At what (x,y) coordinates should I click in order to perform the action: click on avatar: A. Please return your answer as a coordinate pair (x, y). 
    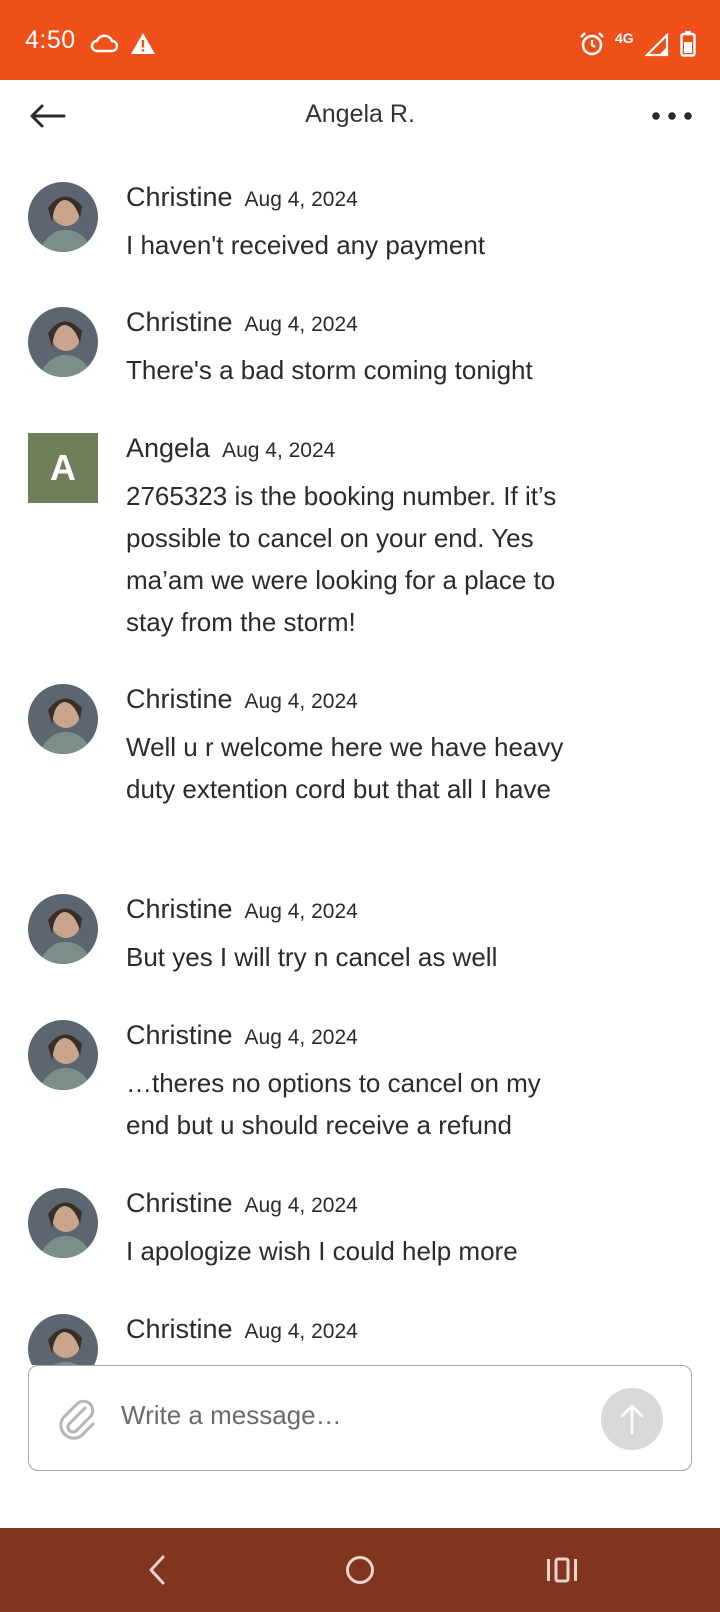
    Looking at the image, I should click on (63, 468).